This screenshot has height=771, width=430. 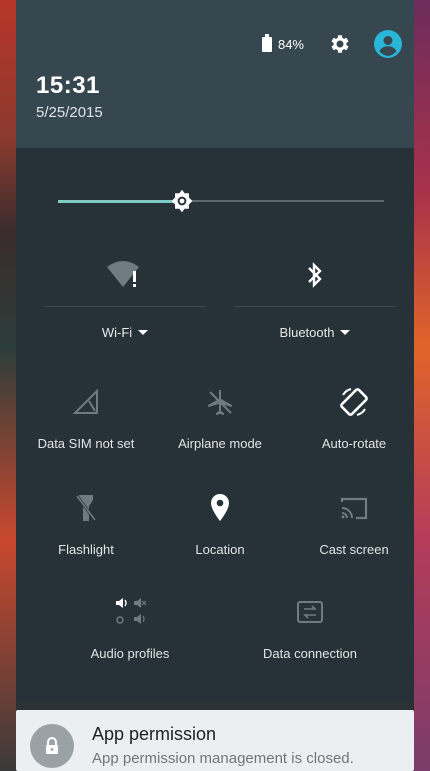 What do you see at coordinates (68, 86) in the screenshot?
I see `clock-time: 15:31` at bounding box center [68, 86].